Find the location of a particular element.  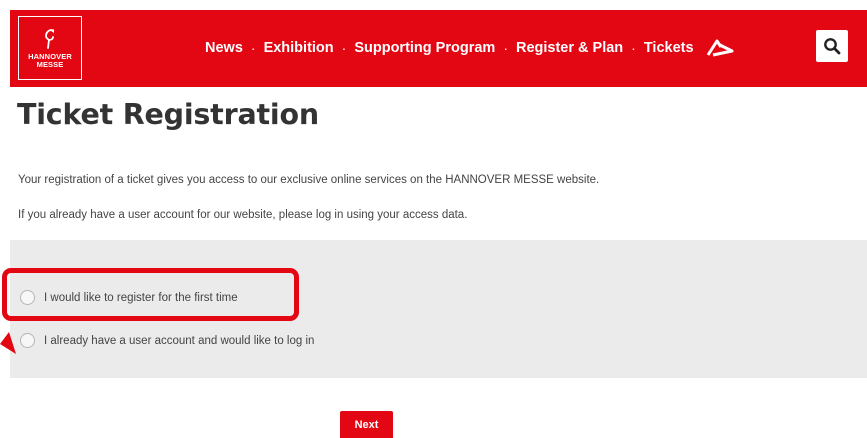

highlight-annotation is located at coordinates (150, 294).